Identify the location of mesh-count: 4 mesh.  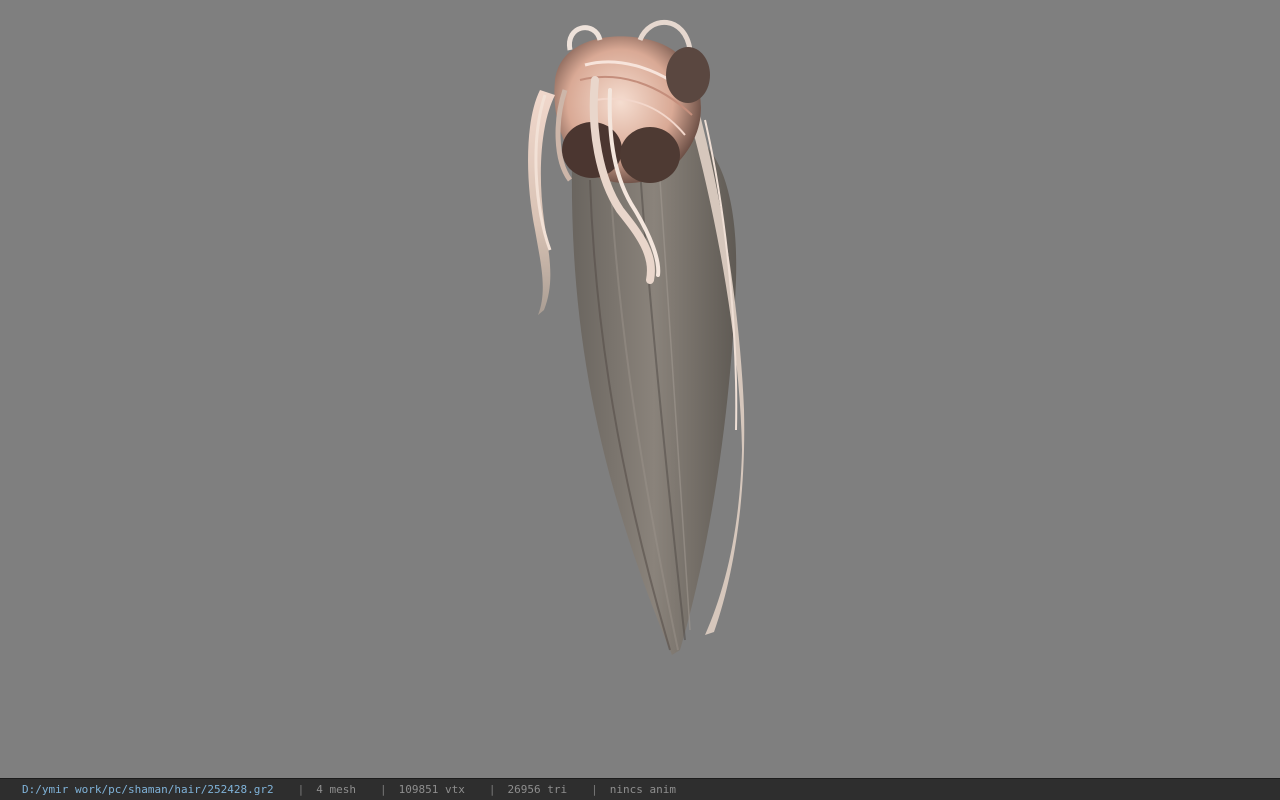
(336, 789).